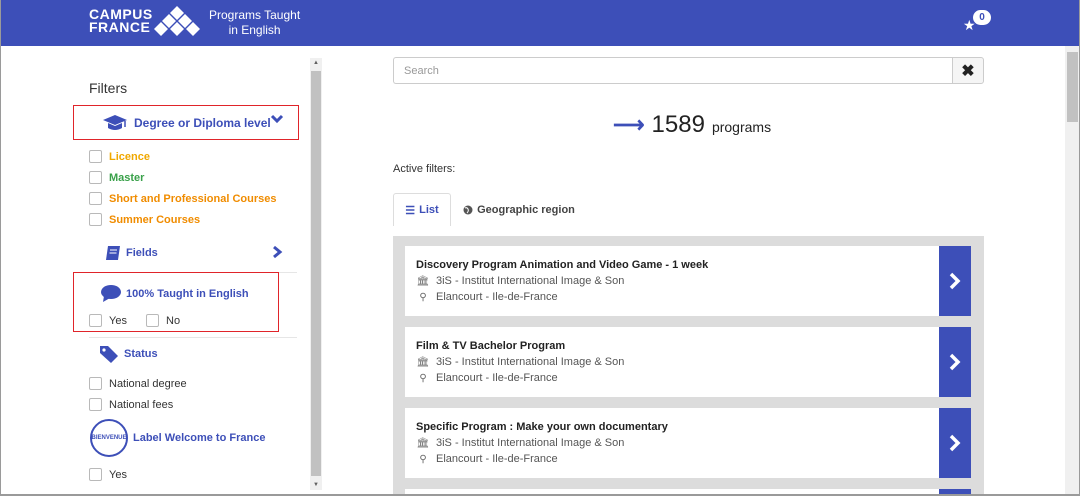 This screenshot has width=1080, height=496. Describe the element at coordinates (128, 354) in the screenshot. I see `status-filter: Status` at that location.